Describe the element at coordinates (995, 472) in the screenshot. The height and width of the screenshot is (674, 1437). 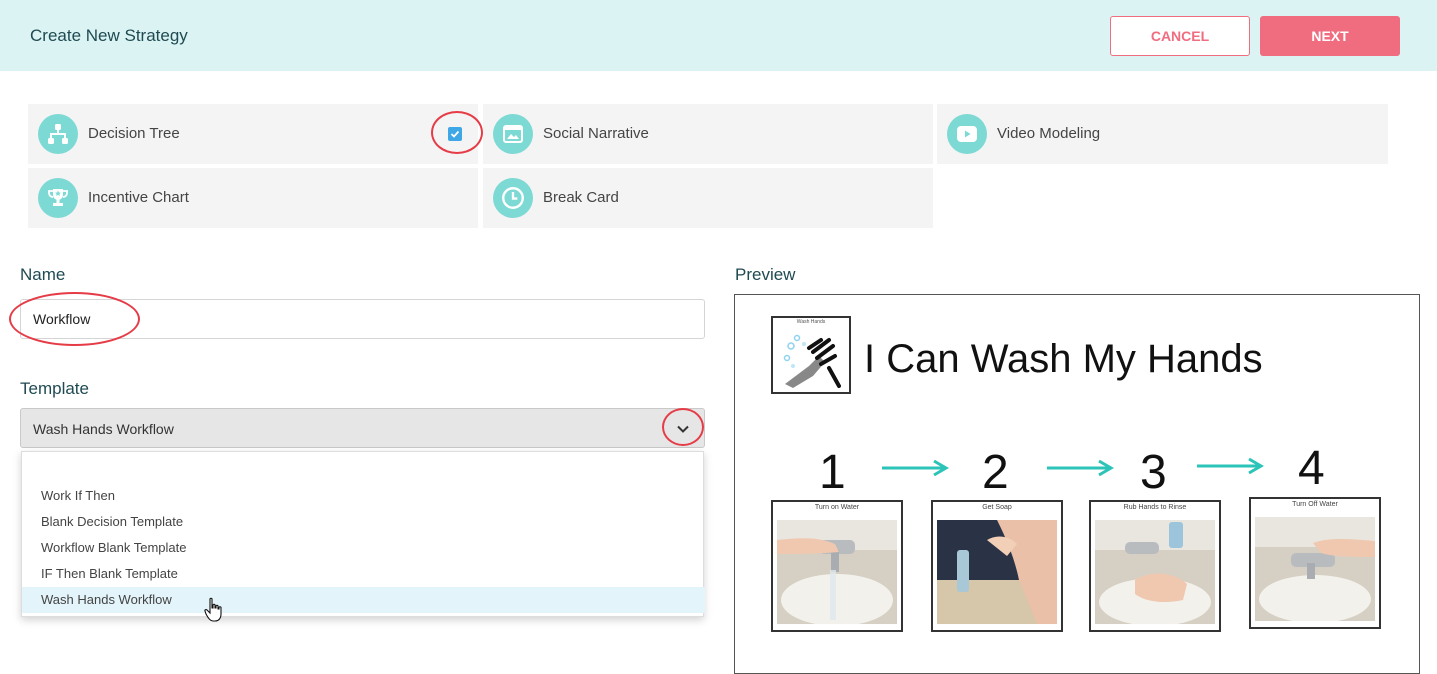
I see `step-number: 2` at that location.